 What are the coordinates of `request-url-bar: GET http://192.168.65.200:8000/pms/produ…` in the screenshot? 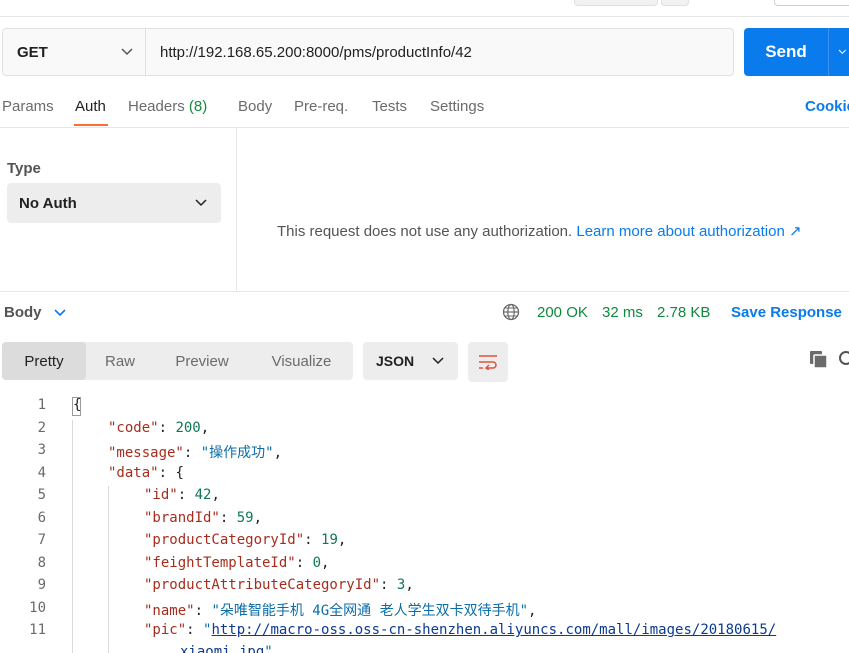 It's located at (368, 52).